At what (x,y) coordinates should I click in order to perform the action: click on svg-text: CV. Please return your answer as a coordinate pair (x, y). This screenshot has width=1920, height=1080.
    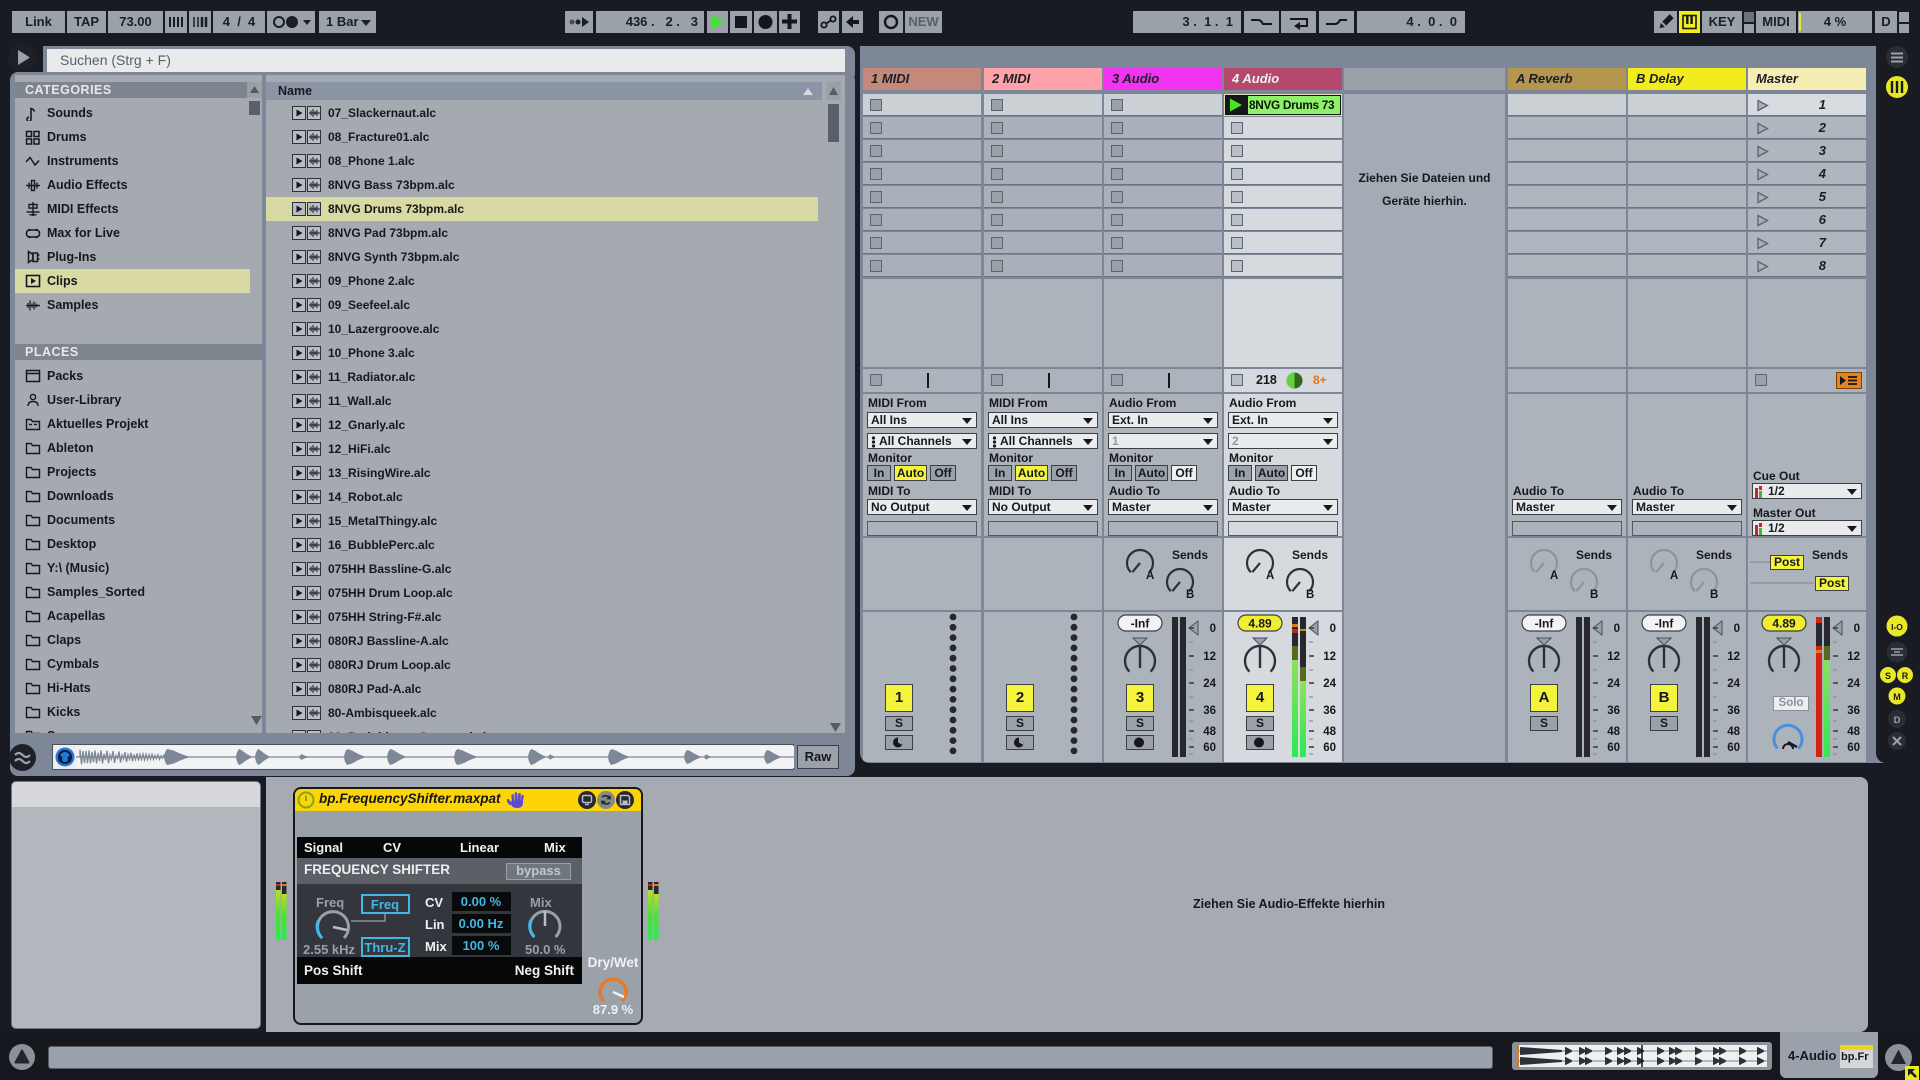
    Looking at the image, I should click on (434, 902).